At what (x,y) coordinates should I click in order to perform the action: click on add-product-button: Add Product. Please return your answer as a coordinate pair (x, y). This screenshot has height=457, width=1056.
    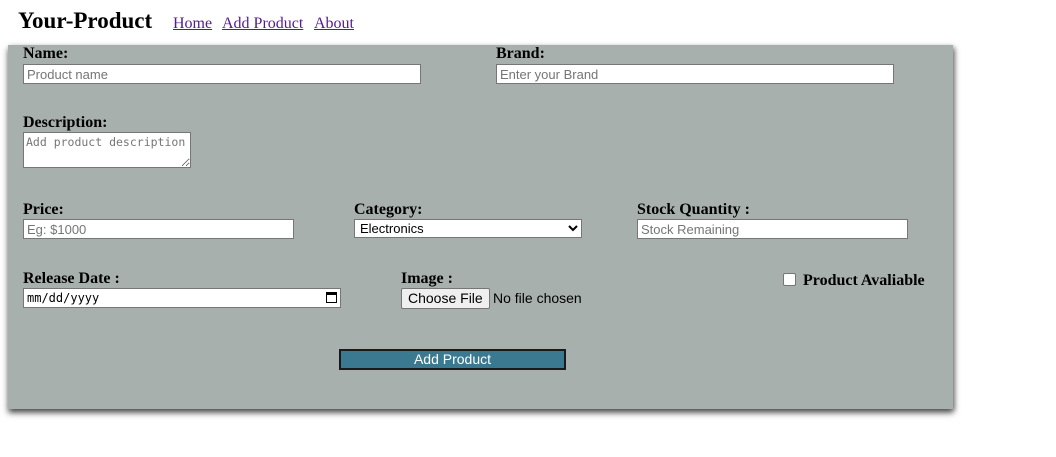
    Looking at the image, I should click on (452, 359).